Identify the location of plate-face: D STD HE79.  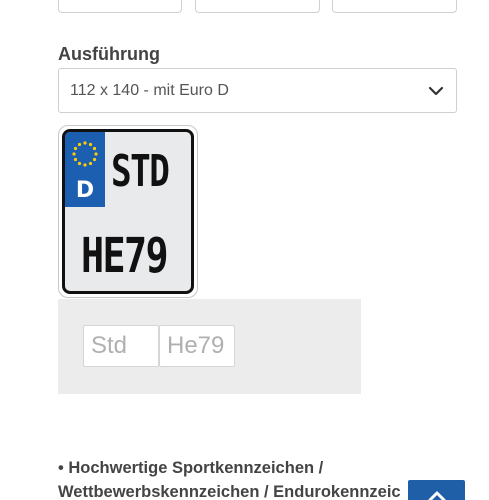
(128, 211).